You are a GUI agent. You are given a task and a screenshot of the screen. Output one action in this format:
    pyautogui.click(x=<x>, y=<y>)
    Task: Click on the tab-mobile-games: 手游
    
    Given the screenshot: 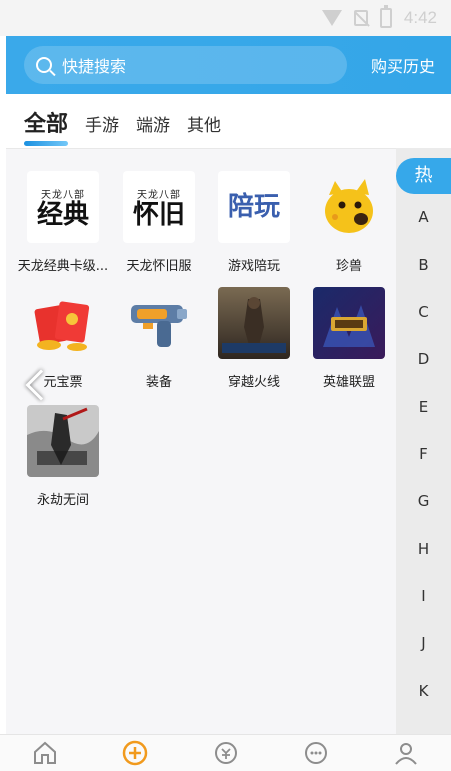 What is the action you would take?
    pyautogui.click(x=102, y=129)
    